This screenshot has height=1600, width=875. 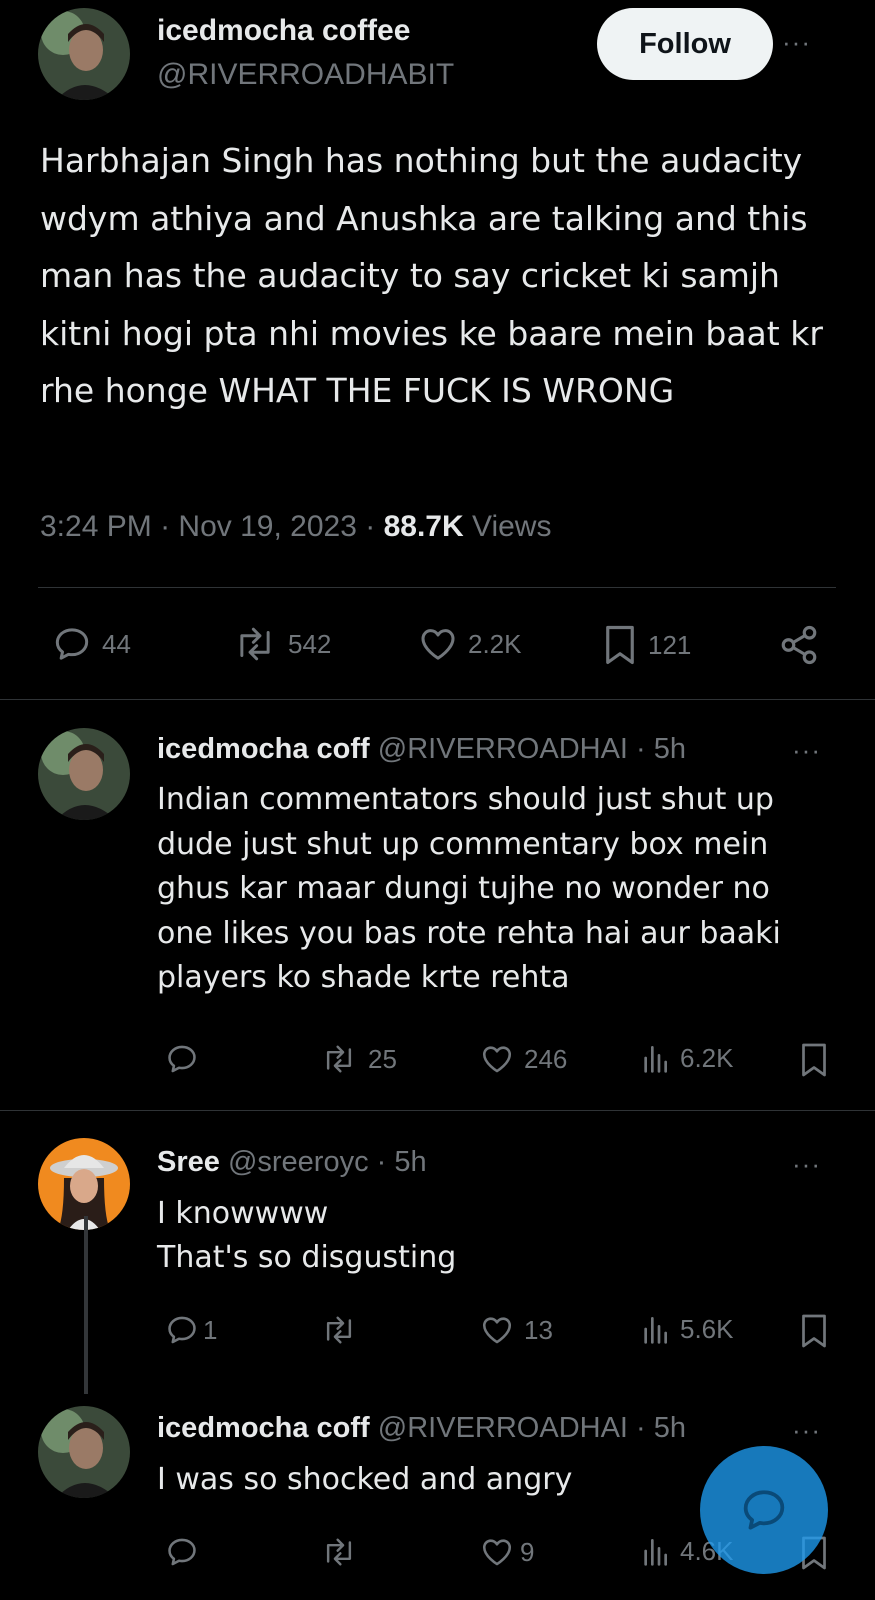 What do you see at coordinates (707, 1057) in the screenshot?
I see `views-count: 6.2K` at bounding box center [707, 1057].